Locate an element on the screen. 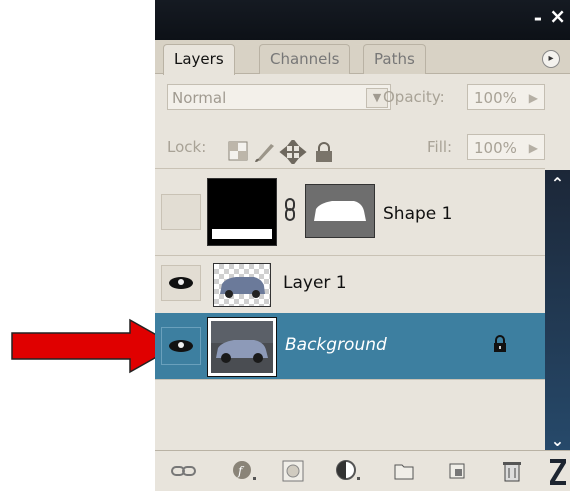 The height and width of the screenshot is (491, 570). layer-name-layer-1: Layer 1 is located at coordinates (315, 283).